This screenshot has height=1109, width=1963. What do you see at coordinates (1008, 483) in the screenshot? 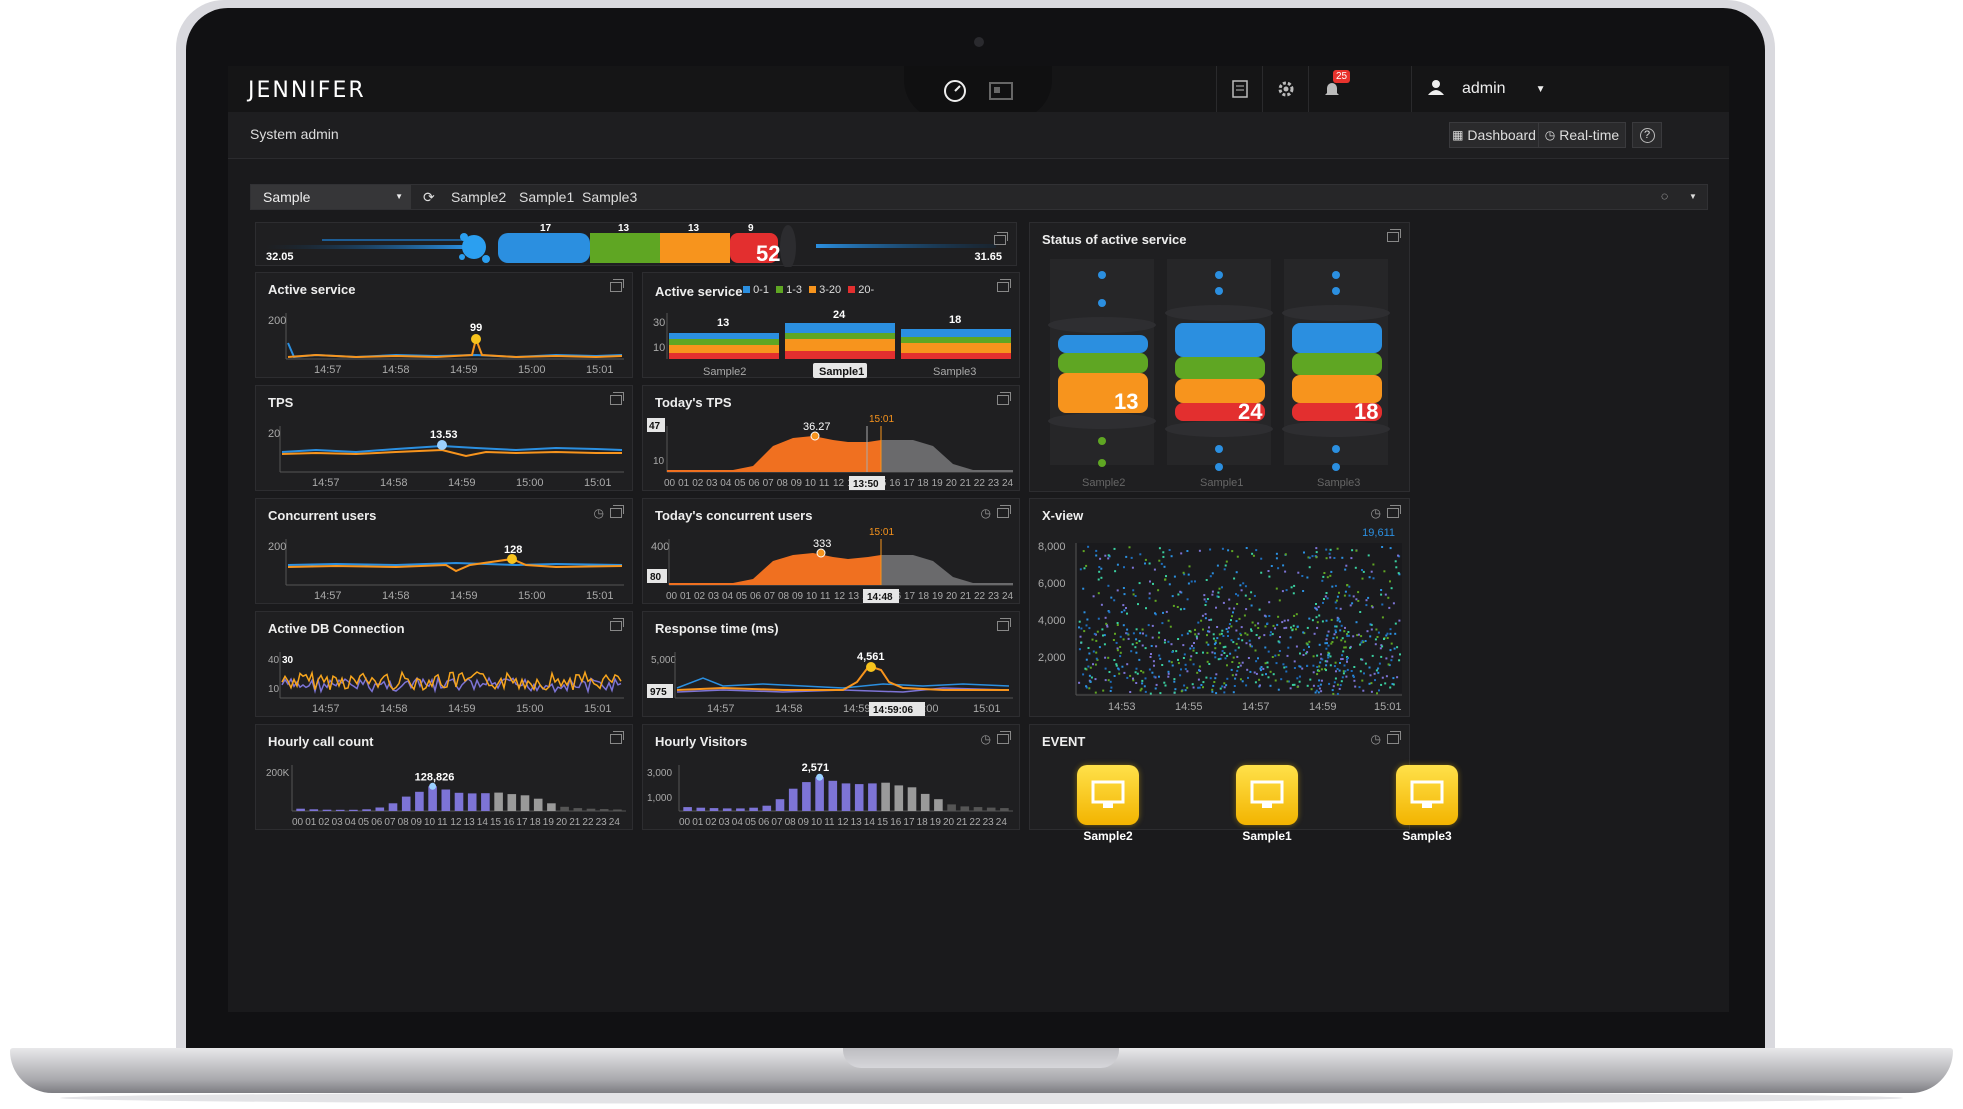
I see `hour-tick: 24` at bounding box center [1008, 483].